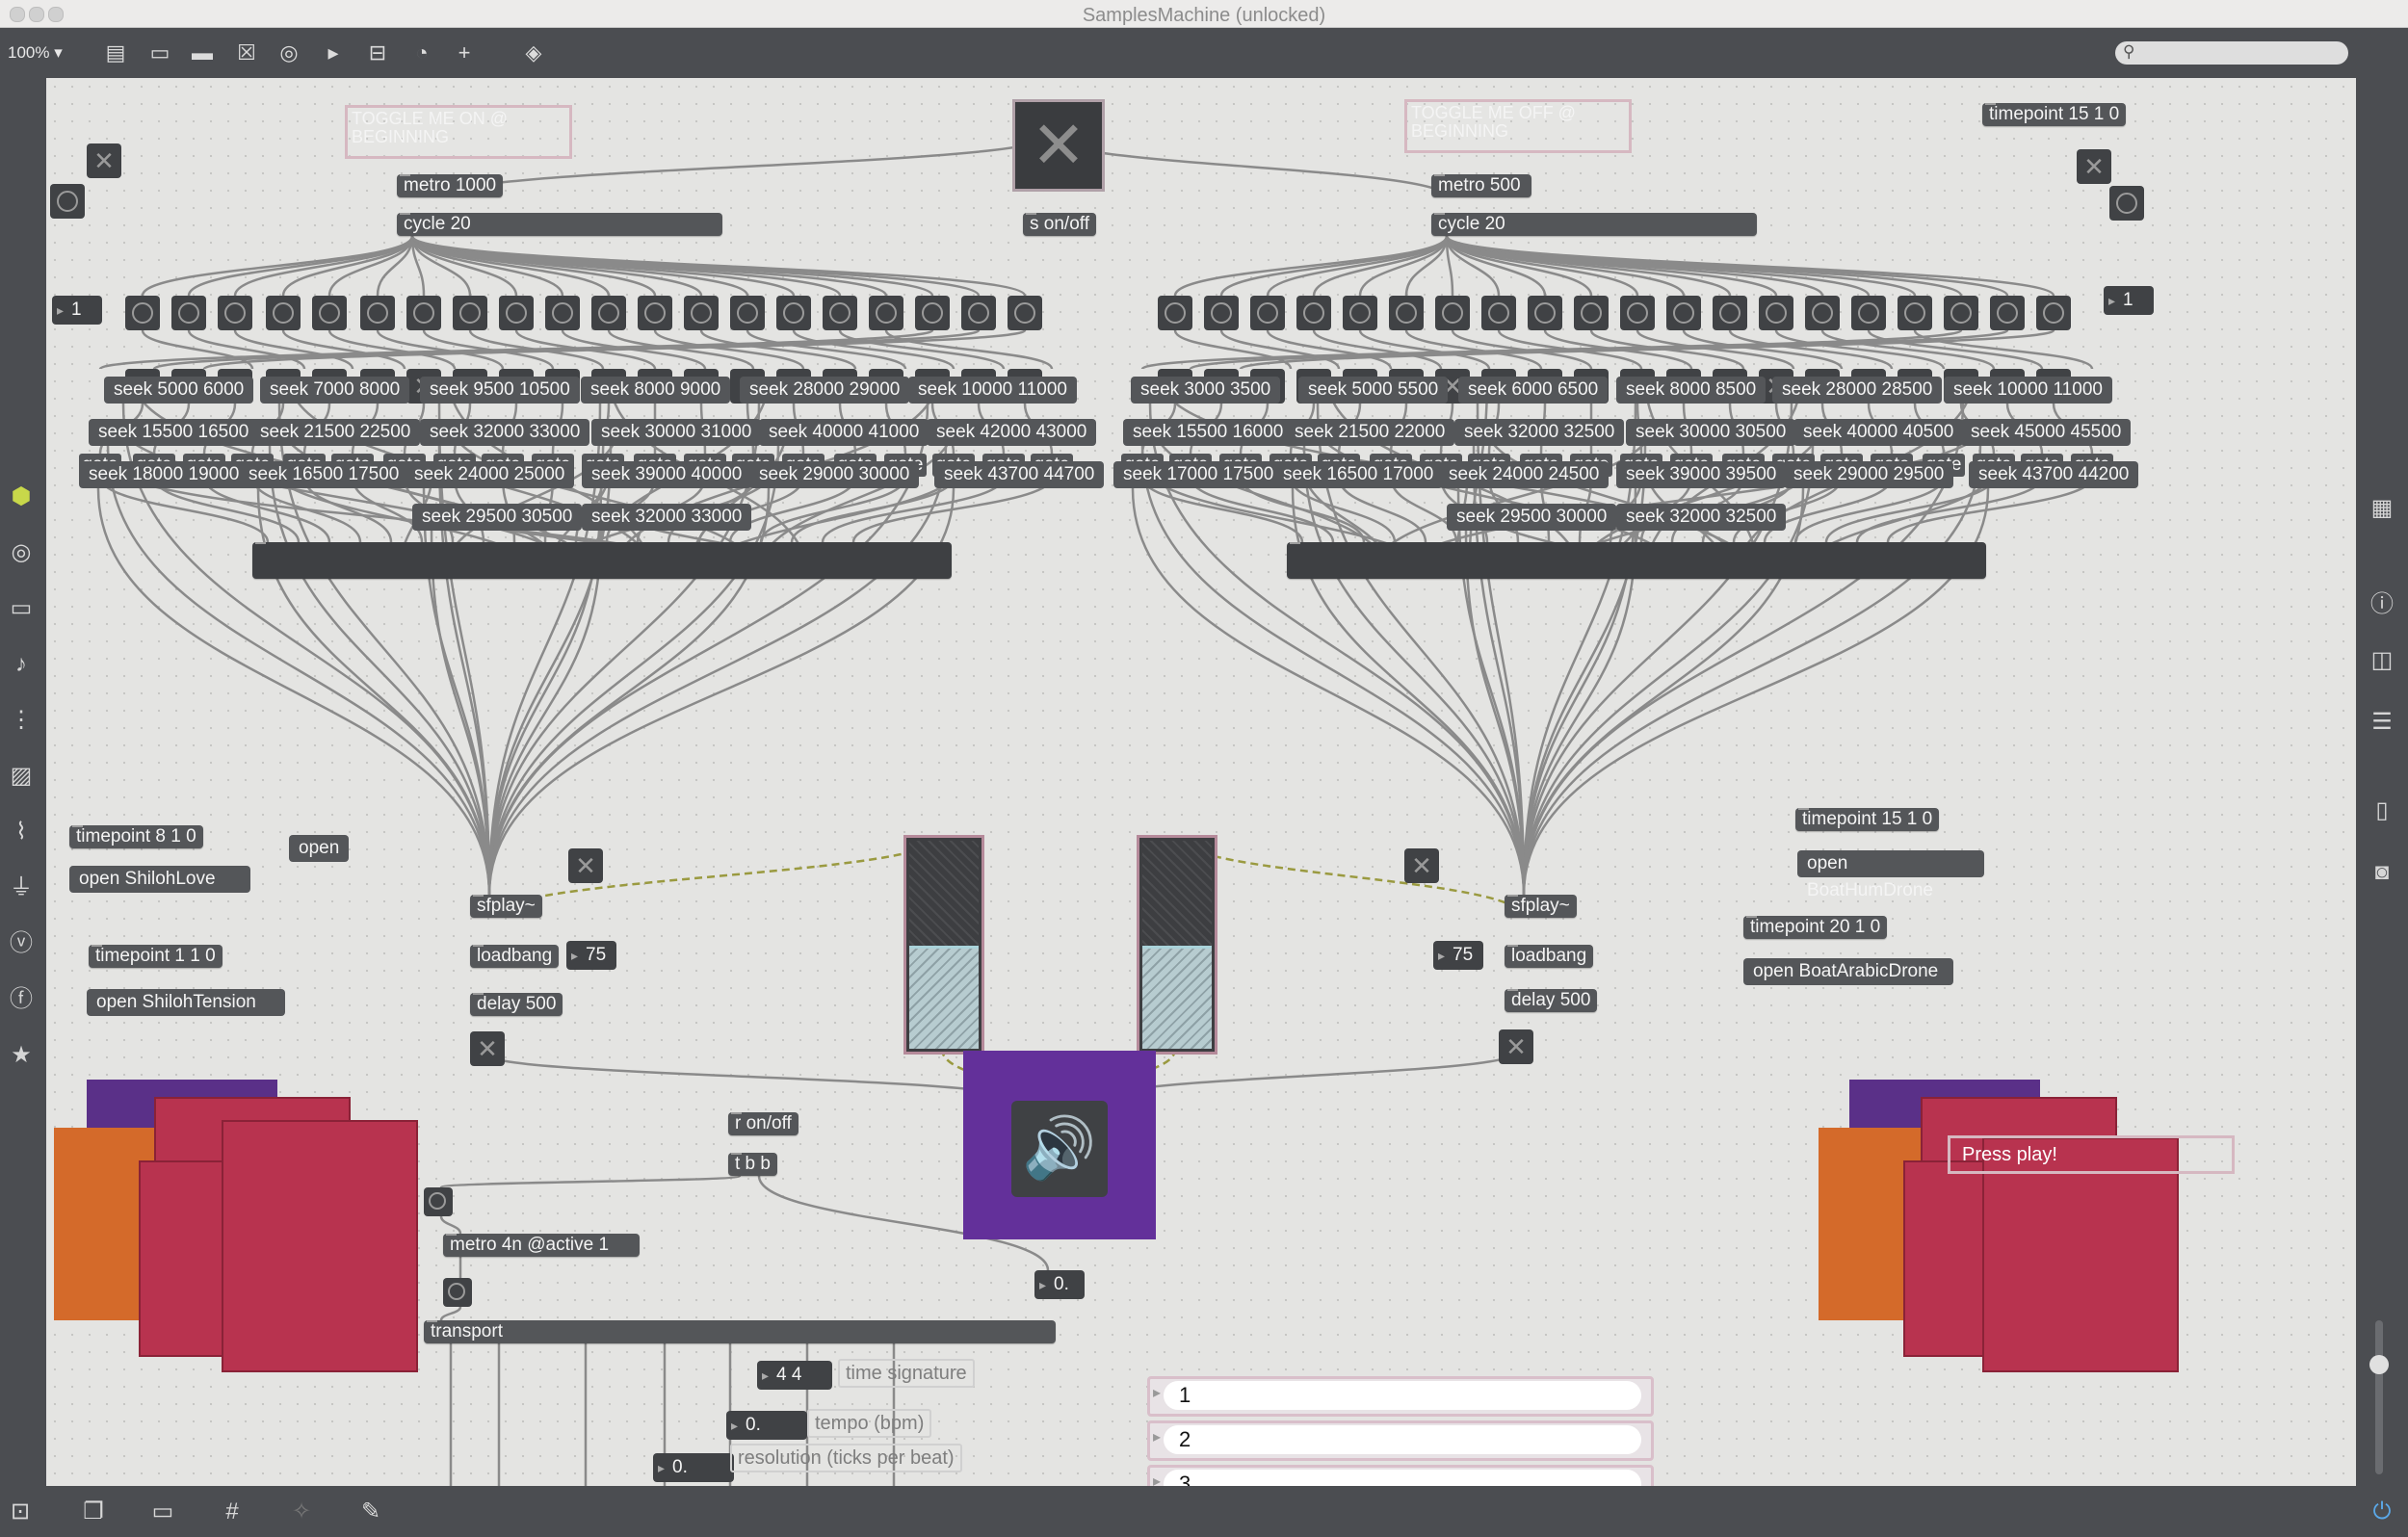 The image size is (2408, 1537). What do you see at coordinates (766, 1426) in the screenshot?
I see `tempo-number: 0.` at bounding box center [766, 1426].